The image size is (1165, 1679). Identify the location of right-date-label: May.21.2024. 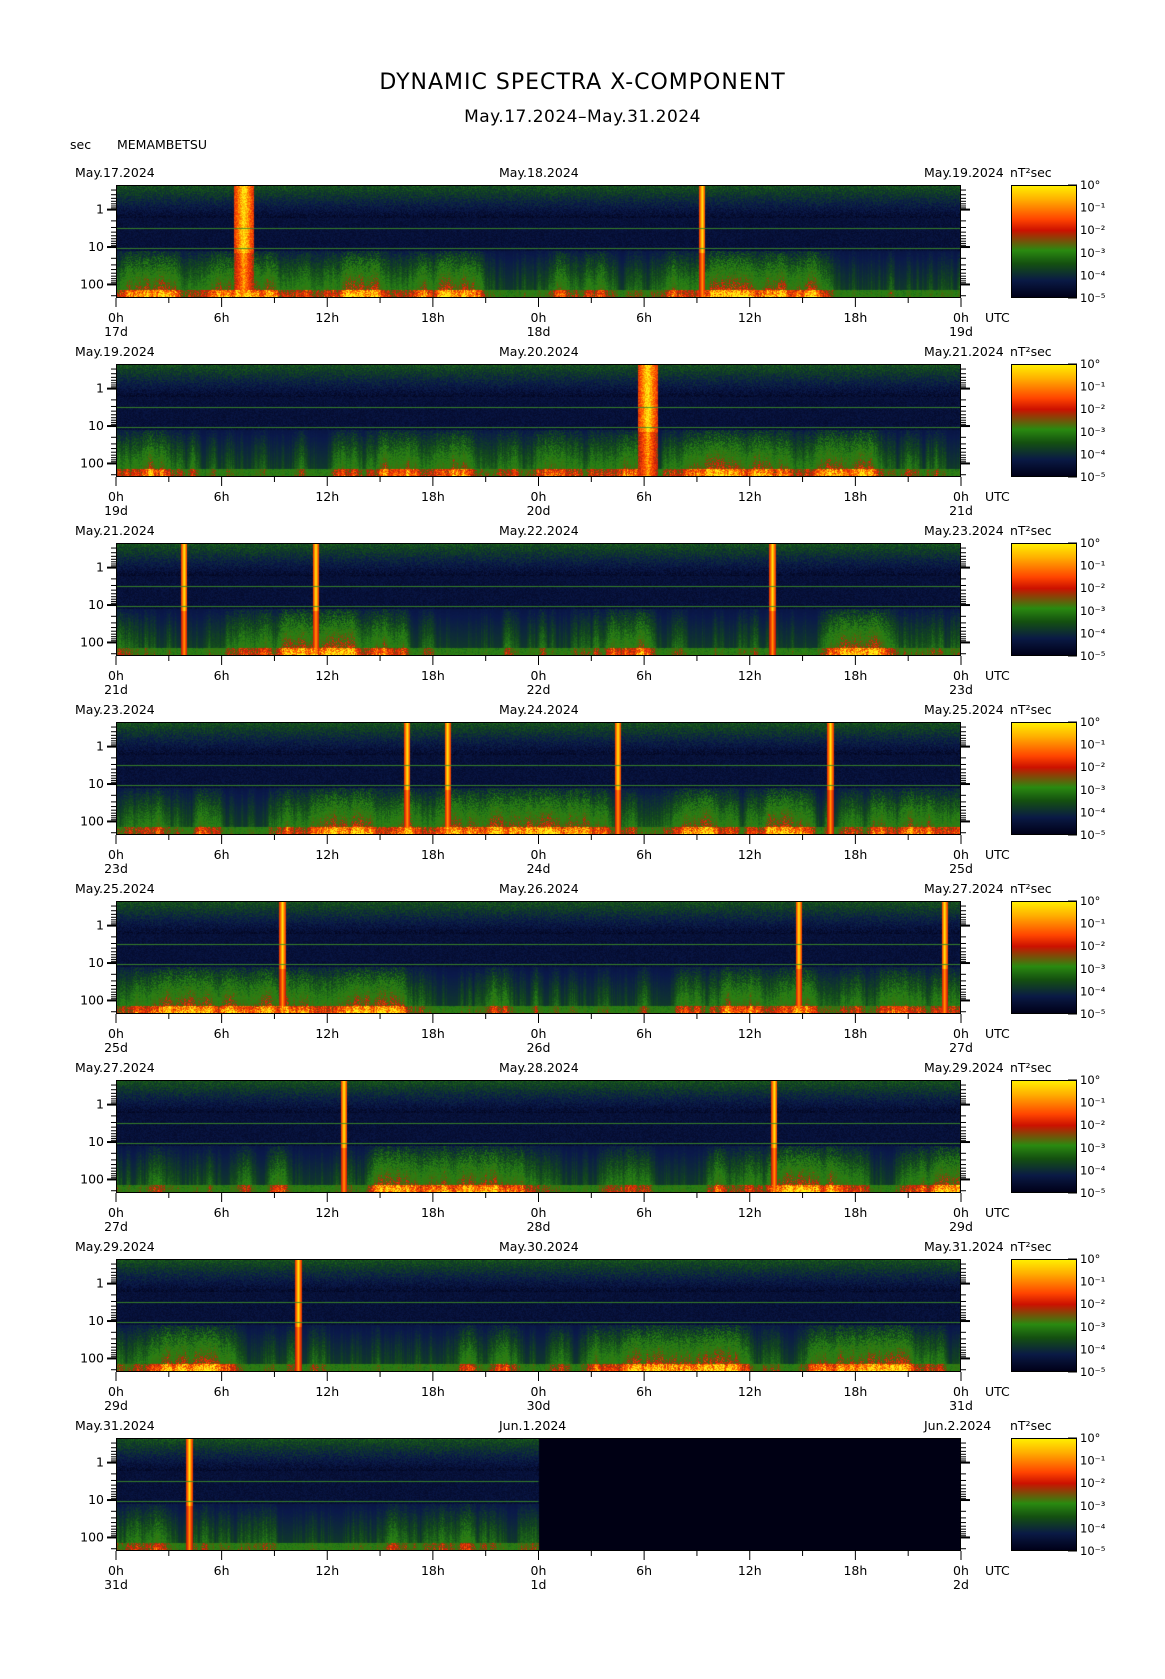
(964, 351).